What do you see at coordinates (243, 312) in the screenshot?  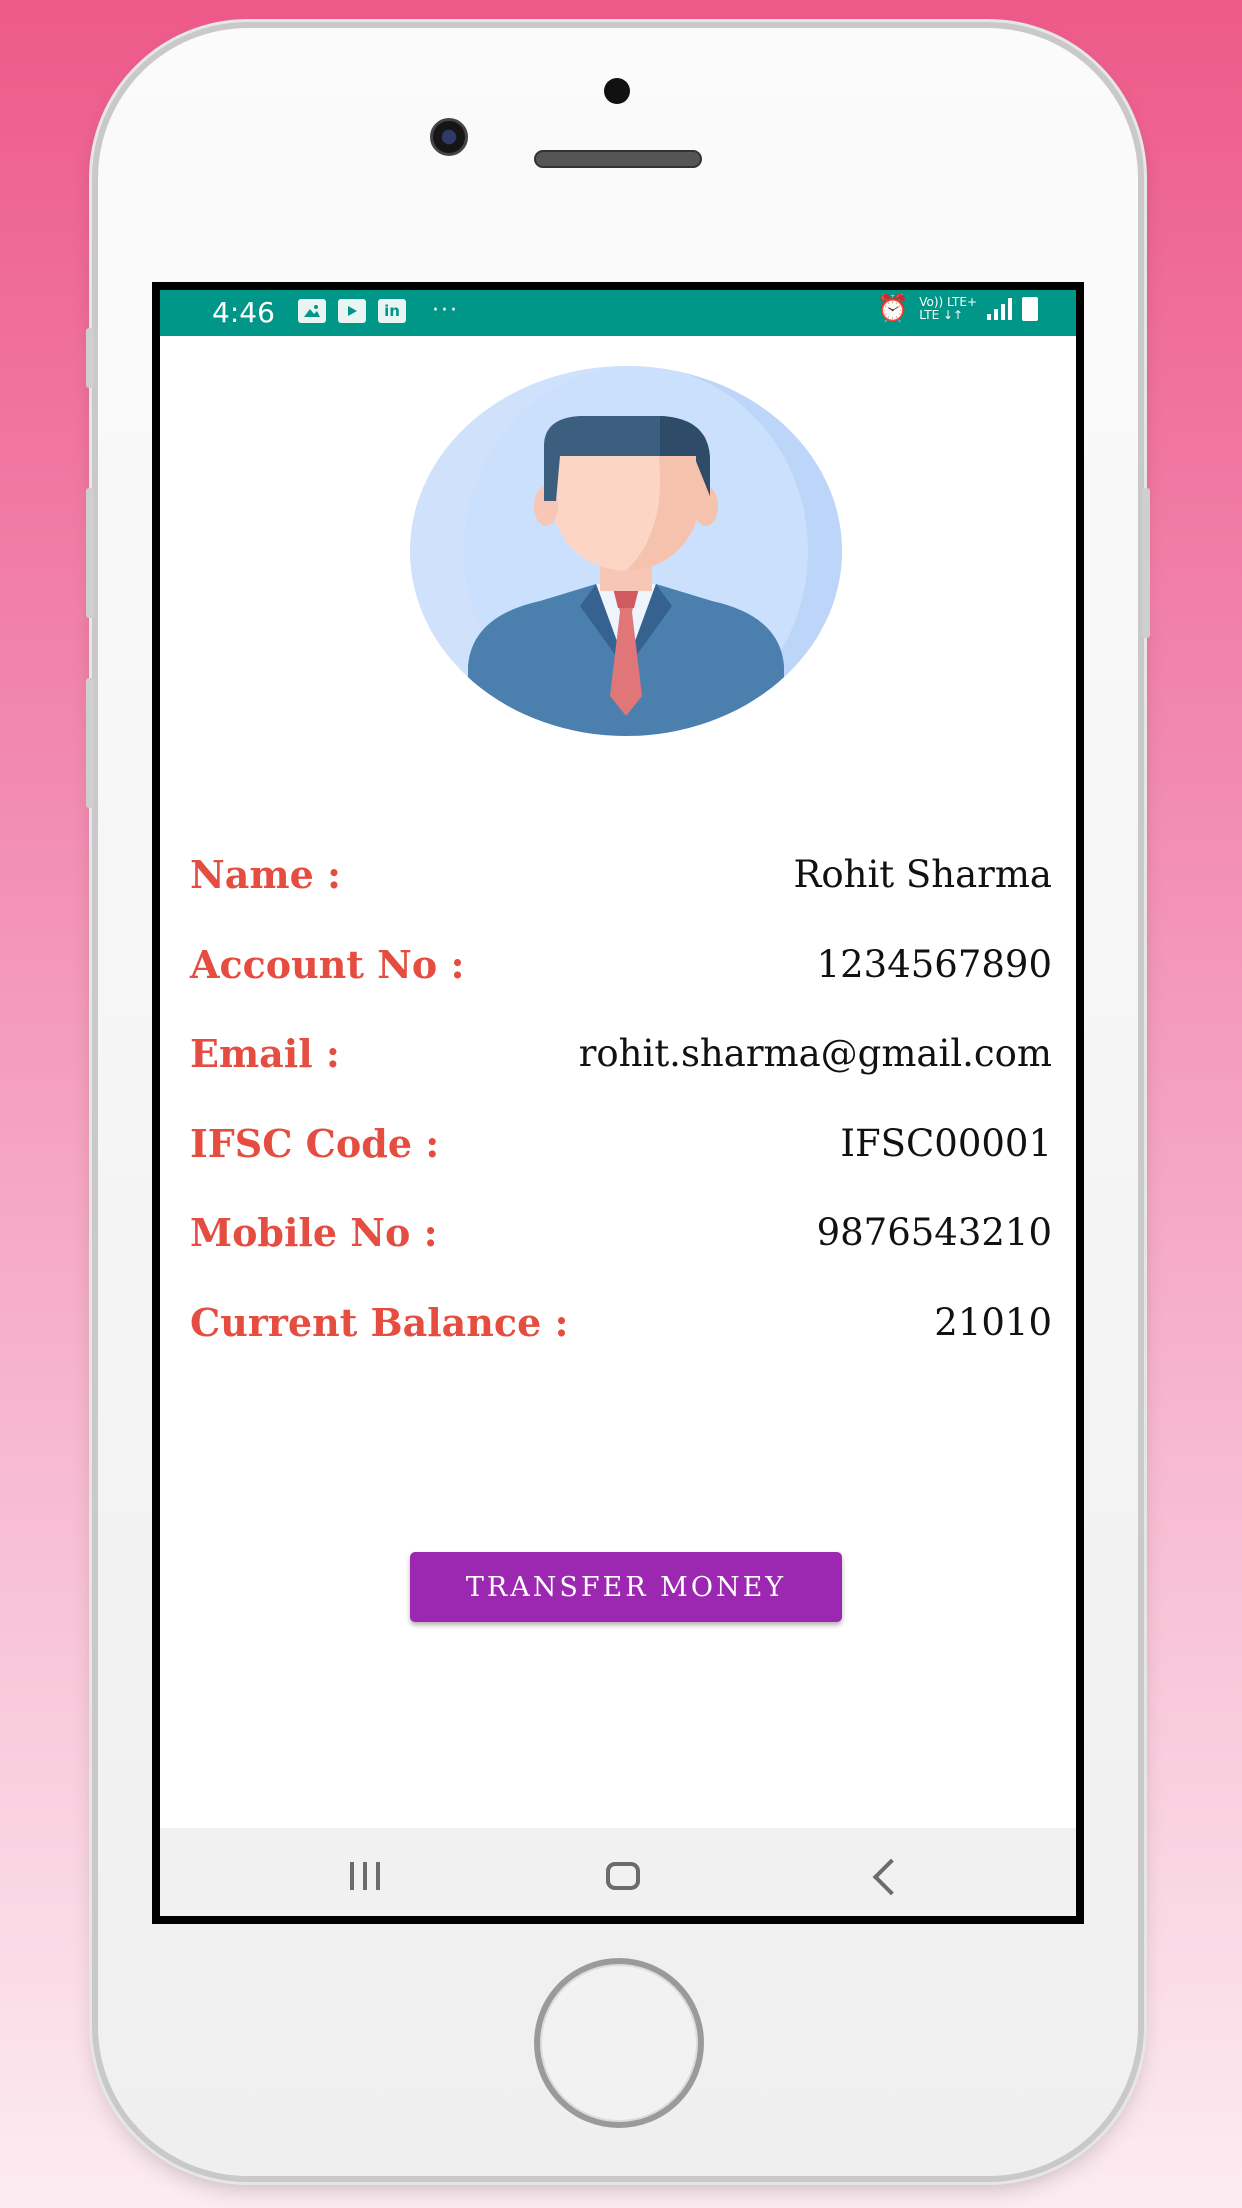 I see `status-time: 4:46` at bounding box center [243, 312].